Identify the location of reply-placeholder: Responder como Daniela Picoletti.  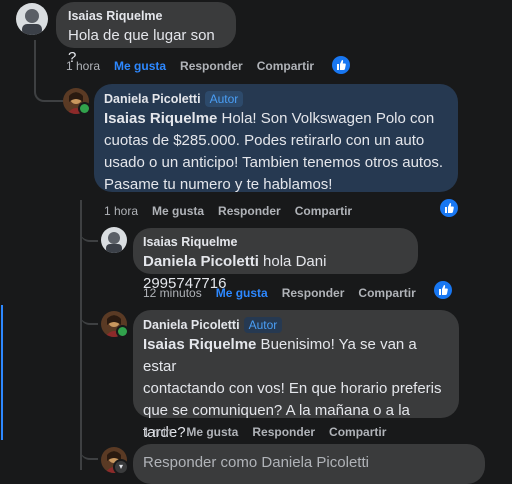
(256, 462).